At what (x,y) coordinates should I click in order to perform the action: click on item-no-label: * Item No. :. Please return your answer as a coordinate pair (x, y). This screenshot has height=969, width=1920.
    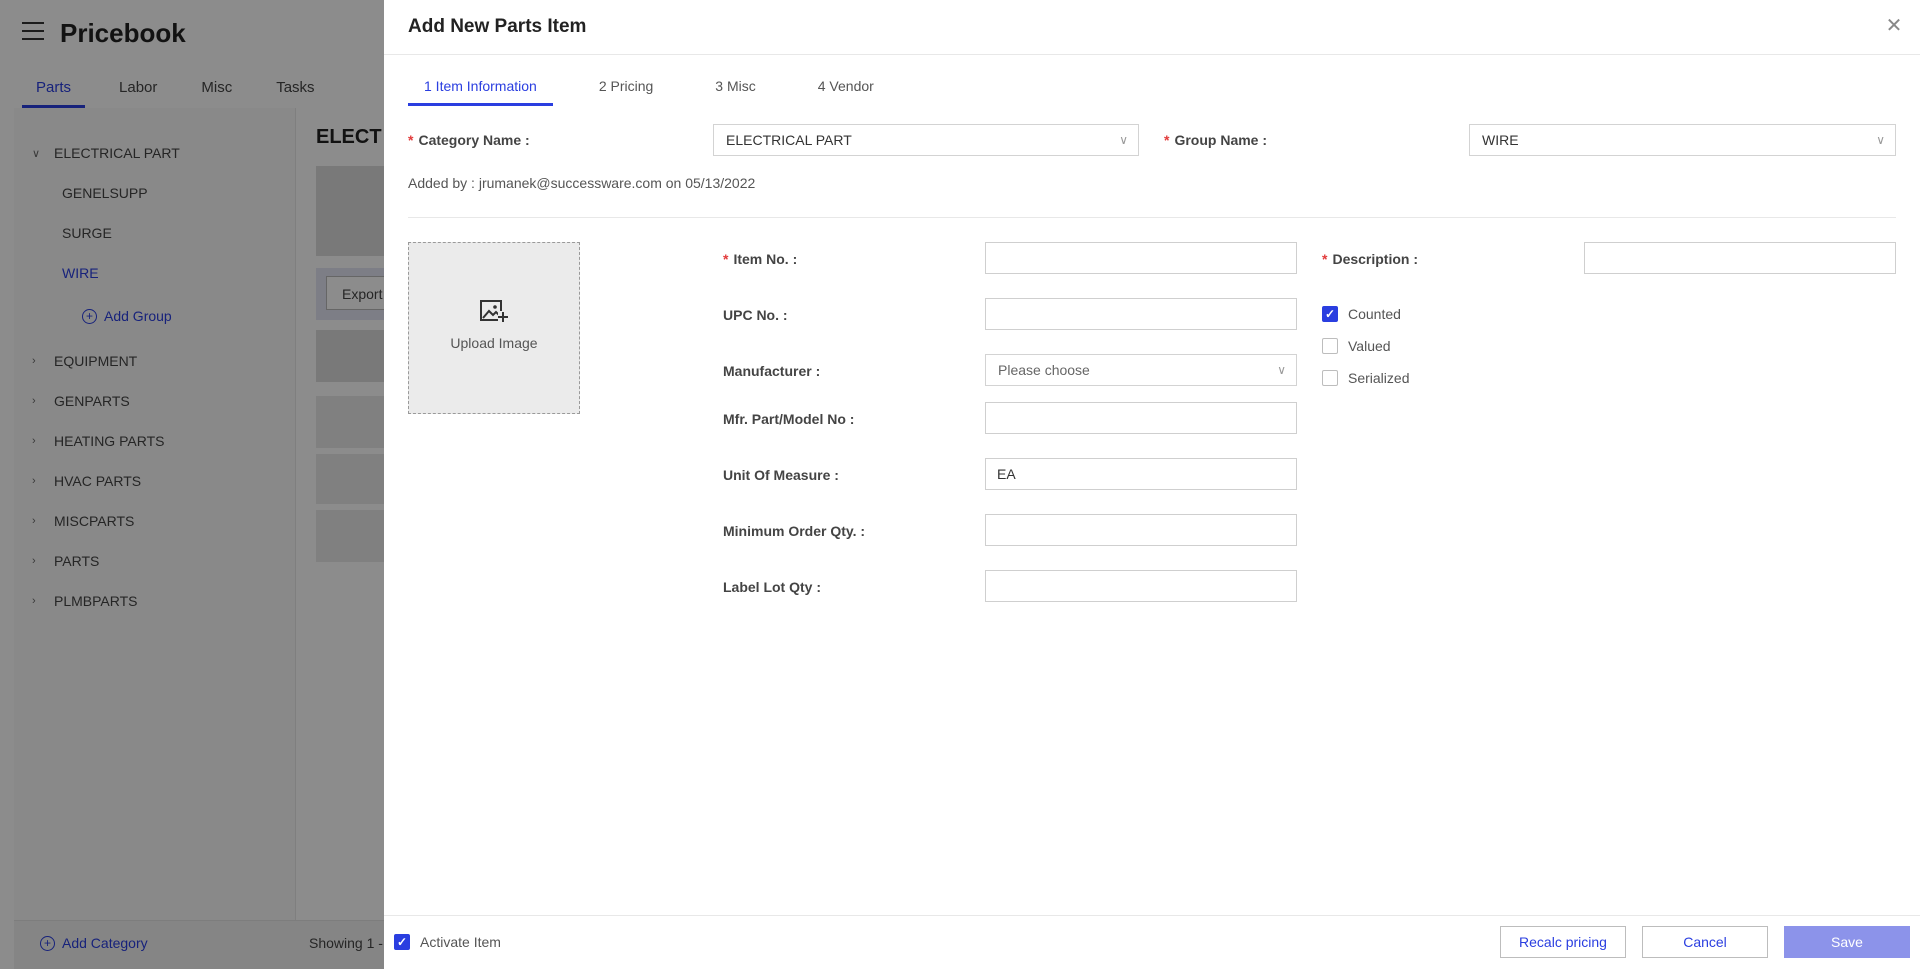
    Looking at the image, I should click on (760, 259).